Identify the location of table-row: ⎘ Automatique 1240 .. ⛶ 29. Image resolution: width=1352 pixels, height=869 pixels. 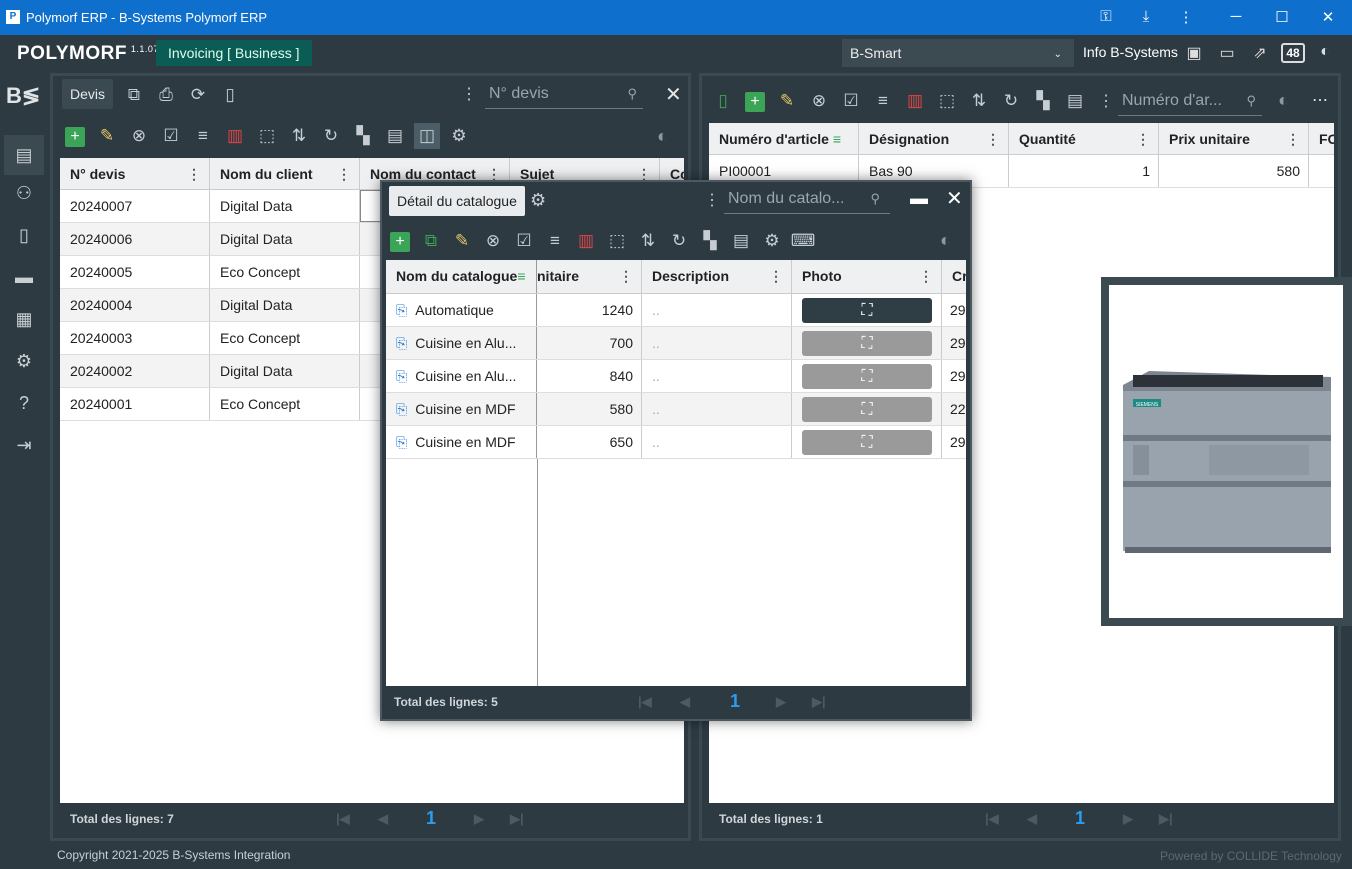
(676, 310).